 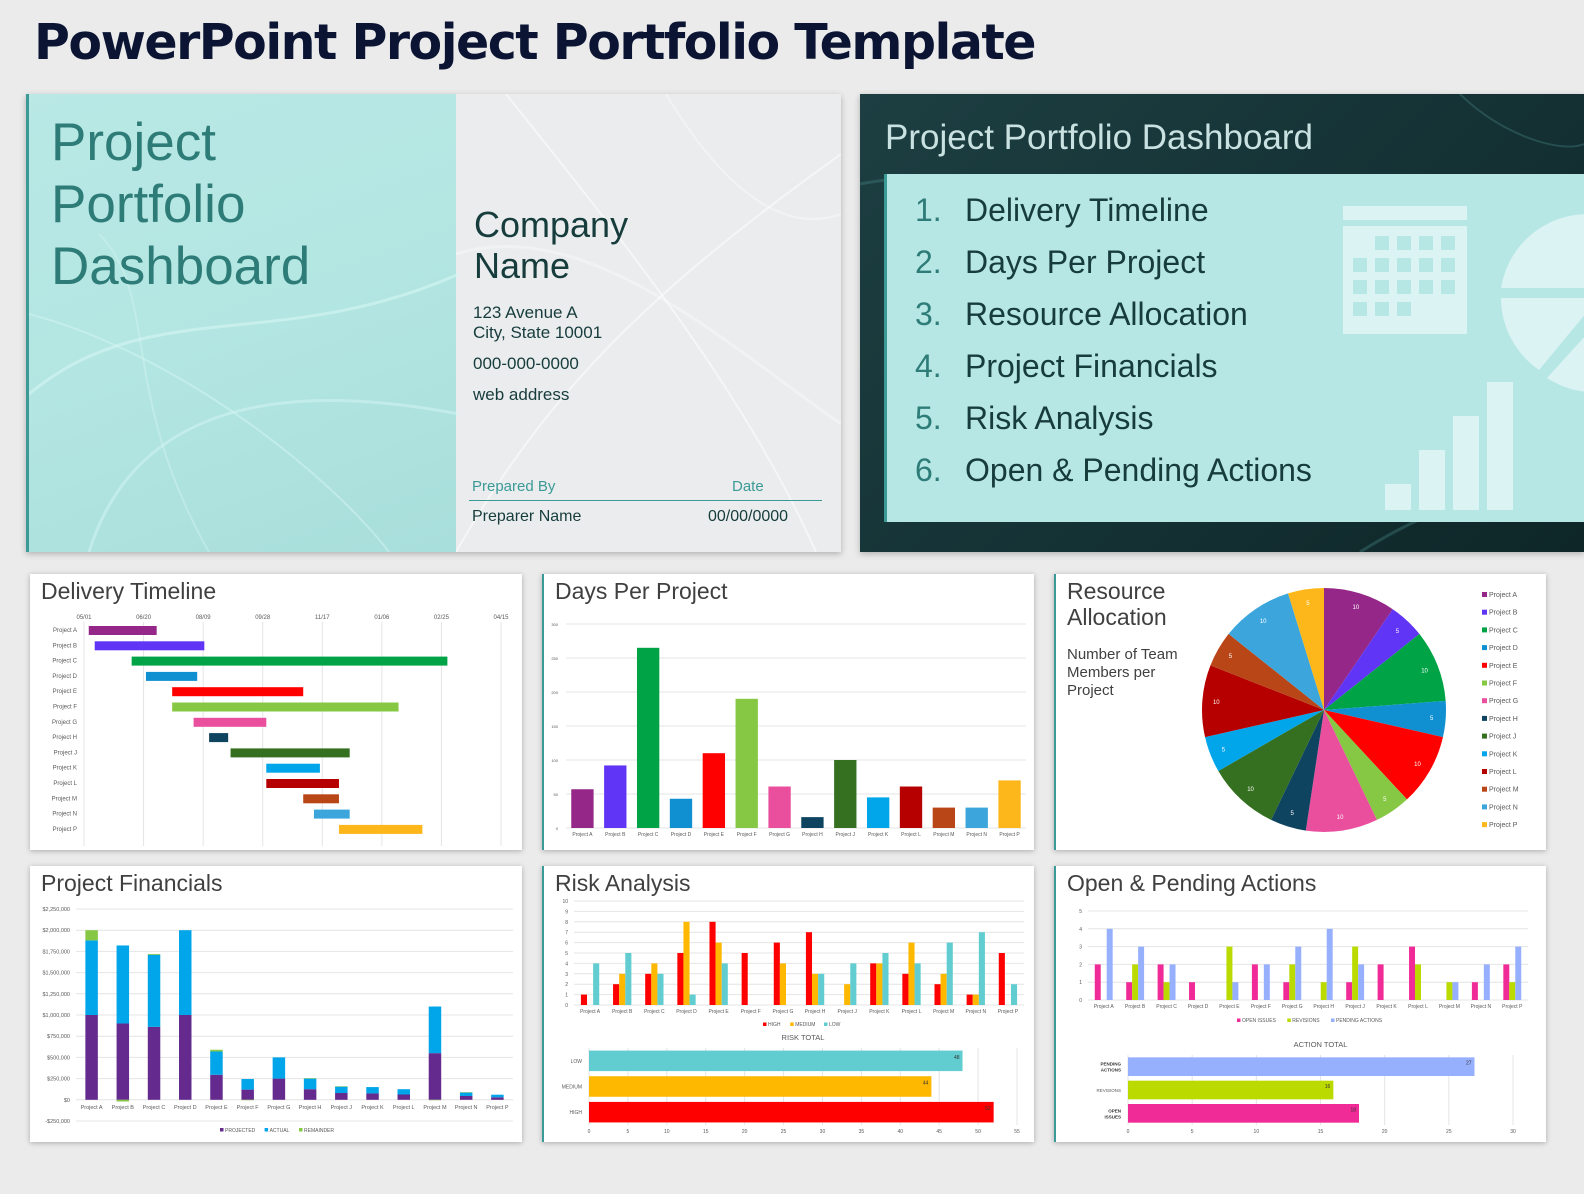 What do you see at coordinates (1359, 1021) in the screenshot?
I see `legend-label: PENDING ACTIONS` at bounding box center [1359, 1021].